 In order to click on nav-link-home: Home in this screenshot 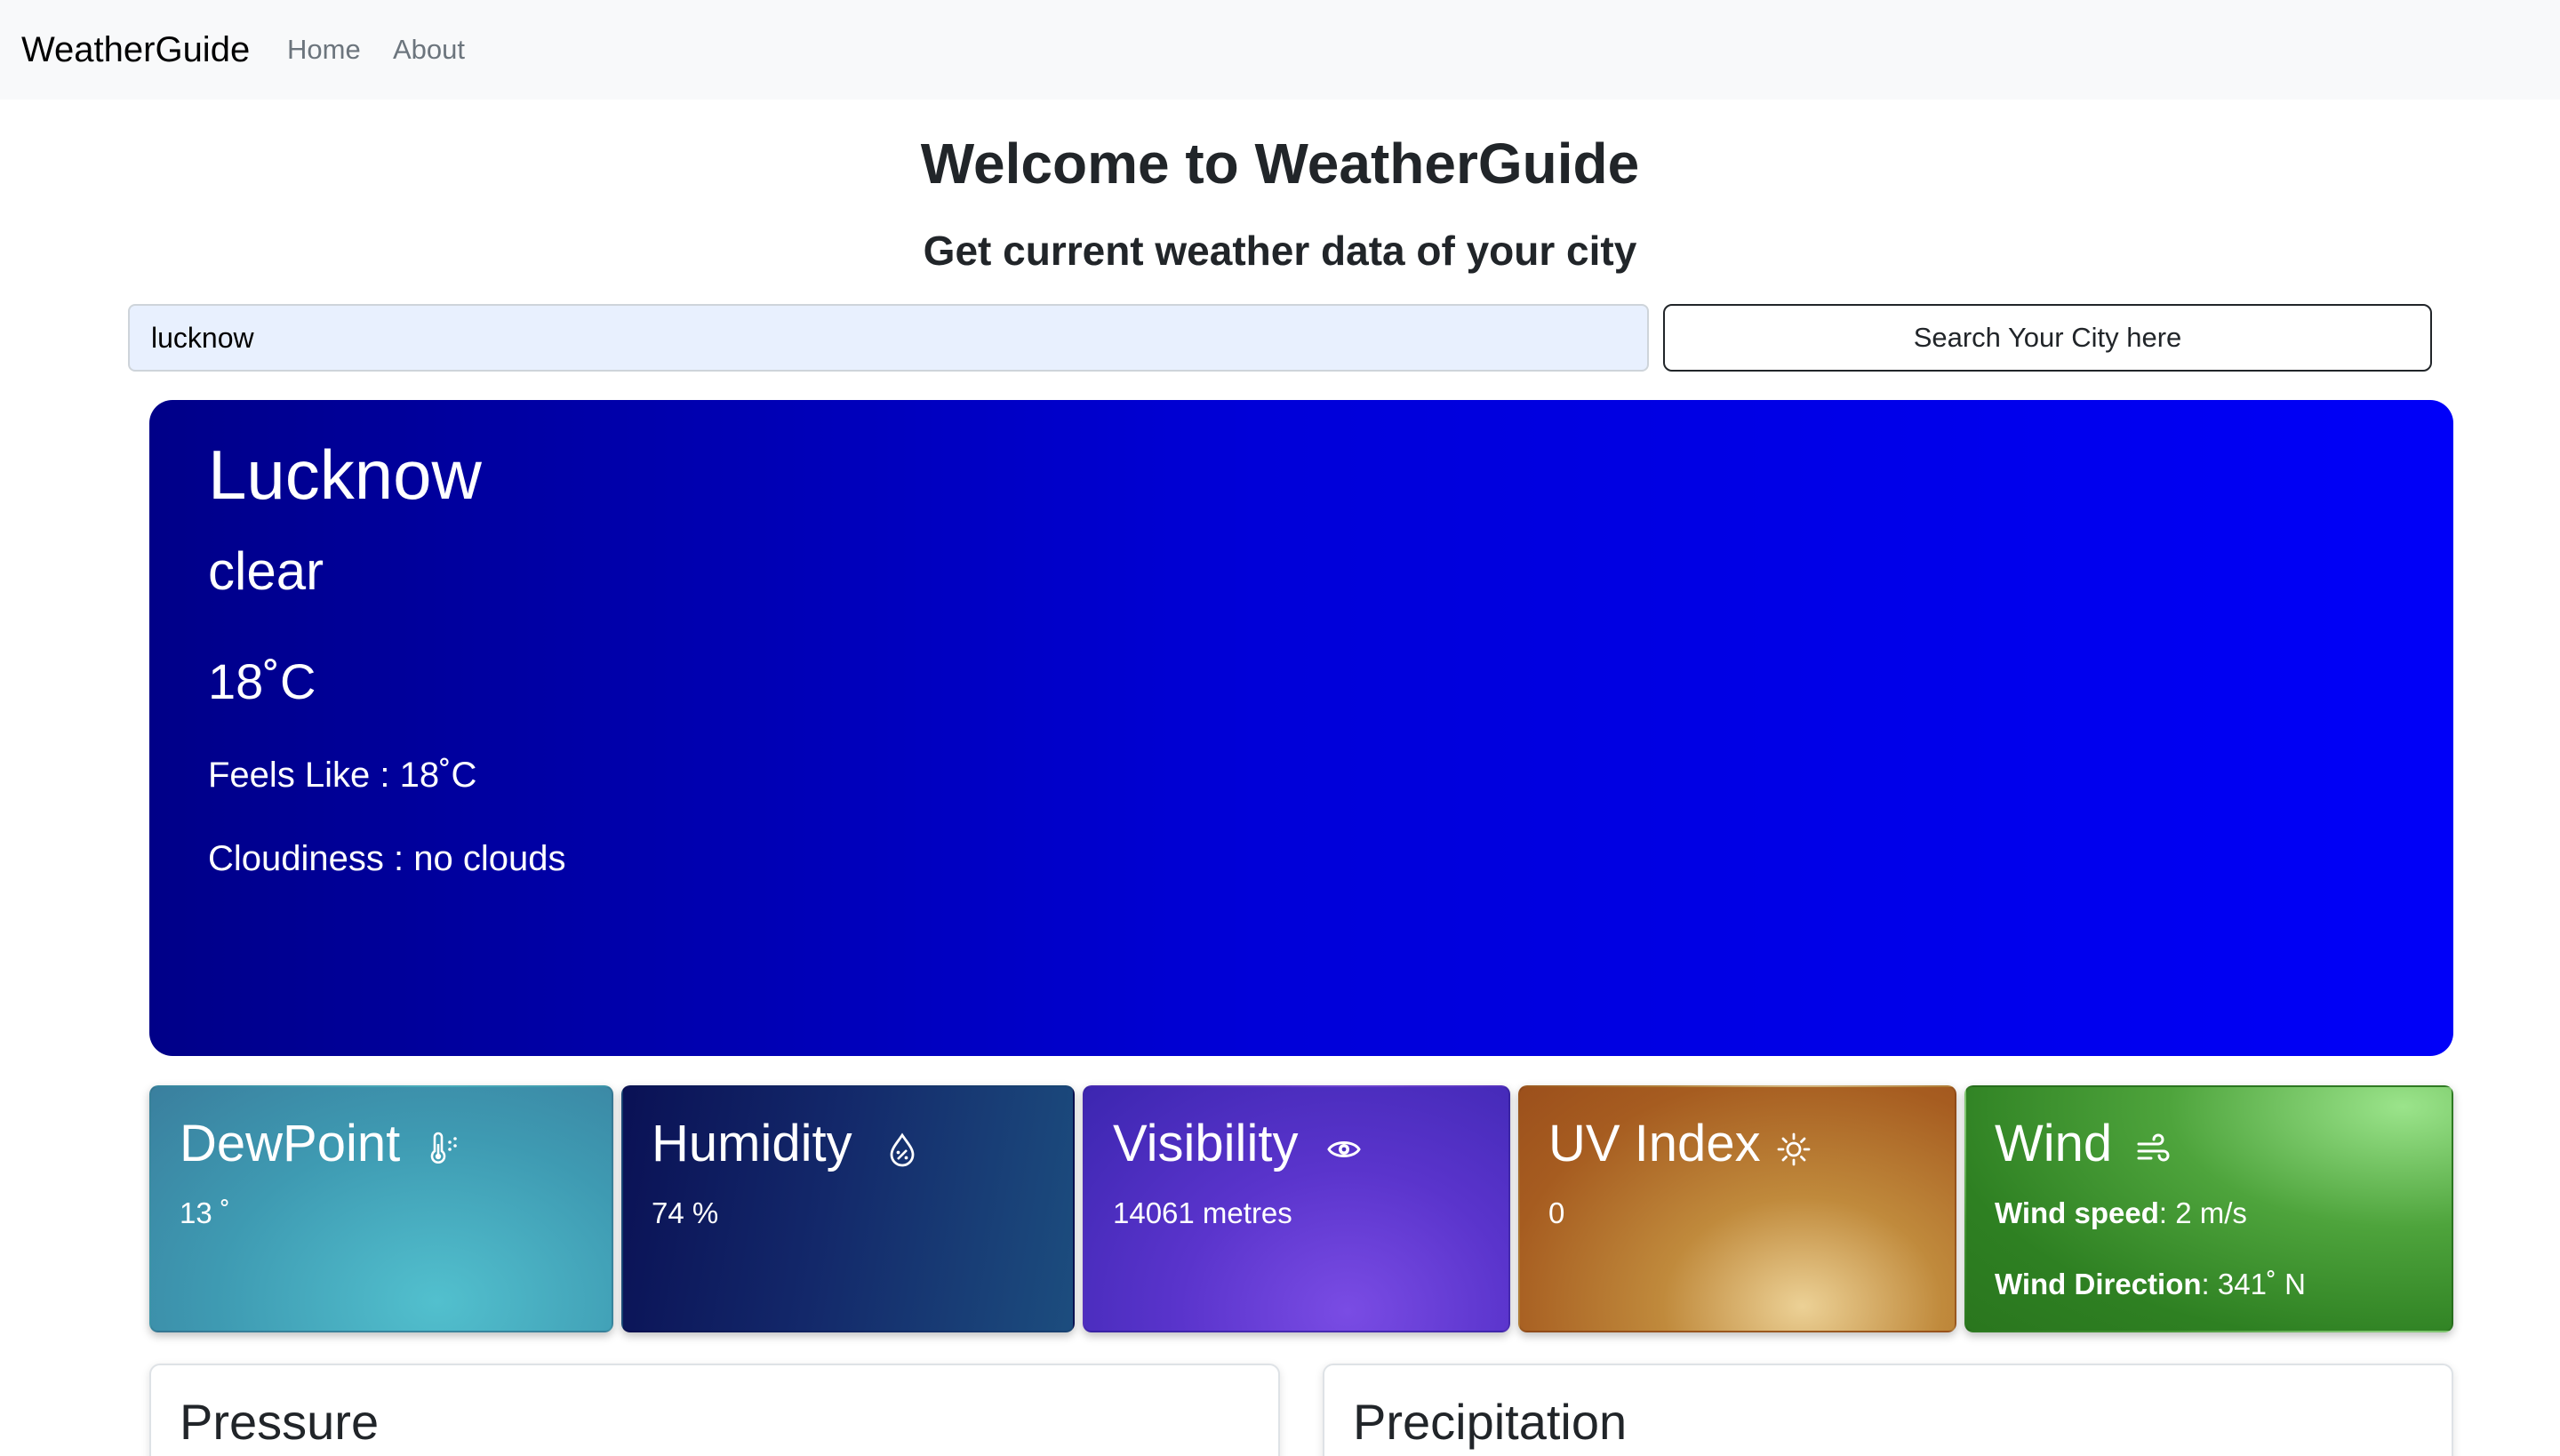, I will do `click(324, 50)`.